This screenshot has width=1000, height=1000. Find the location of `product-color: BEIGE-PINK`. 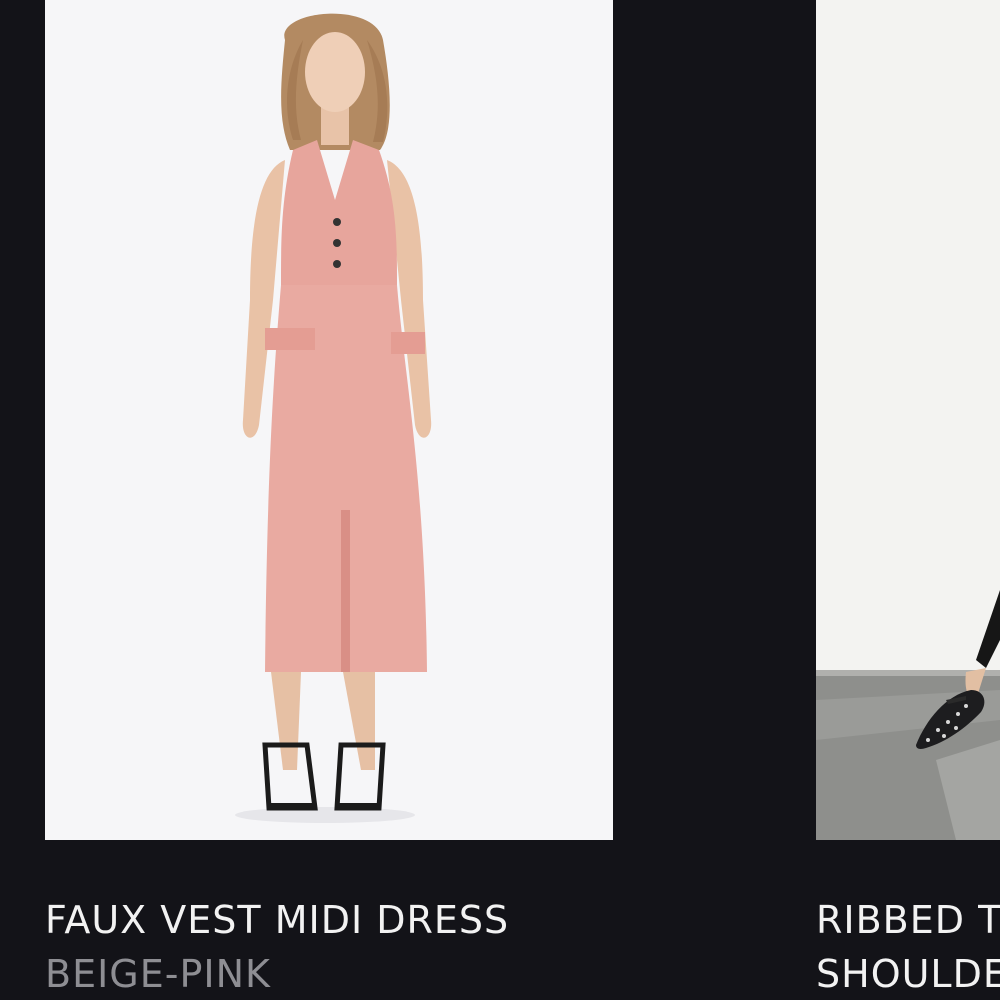

product-color: BEIGE-PINK is located at coordinates (158, 974).